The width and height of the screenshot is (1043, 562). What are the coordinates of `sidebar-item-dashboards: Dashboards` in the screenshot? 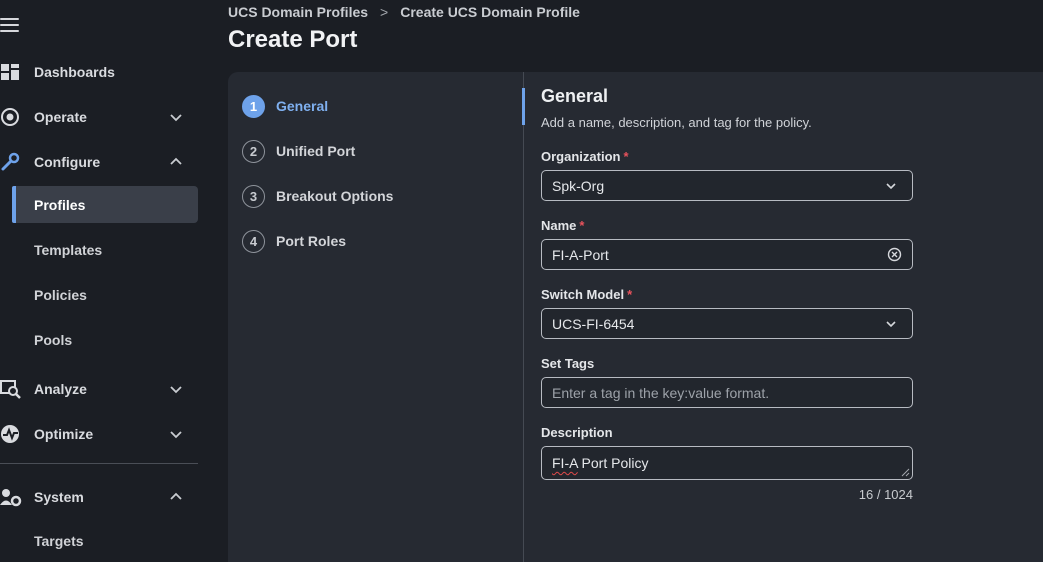 It's located at (99, 72).